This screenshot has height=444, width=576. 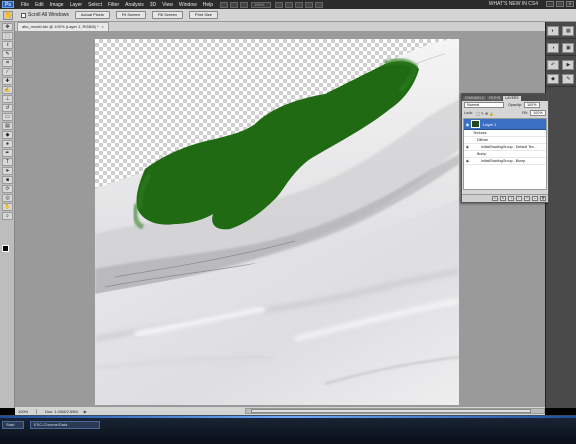 What do you see at coordinates (45, 15) in the screenshot?
I see `scroll-all-windows-checkbox: Scroll All Windows` at bounding box center [45, 15].